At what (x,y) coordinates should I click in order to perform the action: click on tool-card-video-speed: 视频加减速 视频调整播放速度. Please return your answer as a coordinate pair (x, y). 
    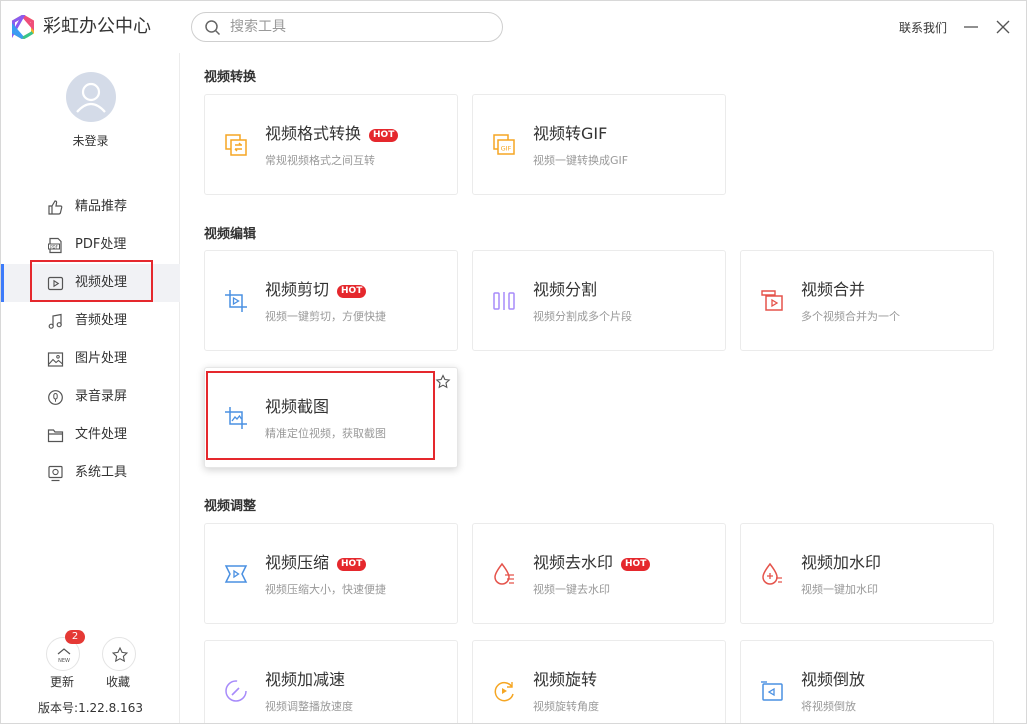
    Looking at the image, I should click on (331, 681).